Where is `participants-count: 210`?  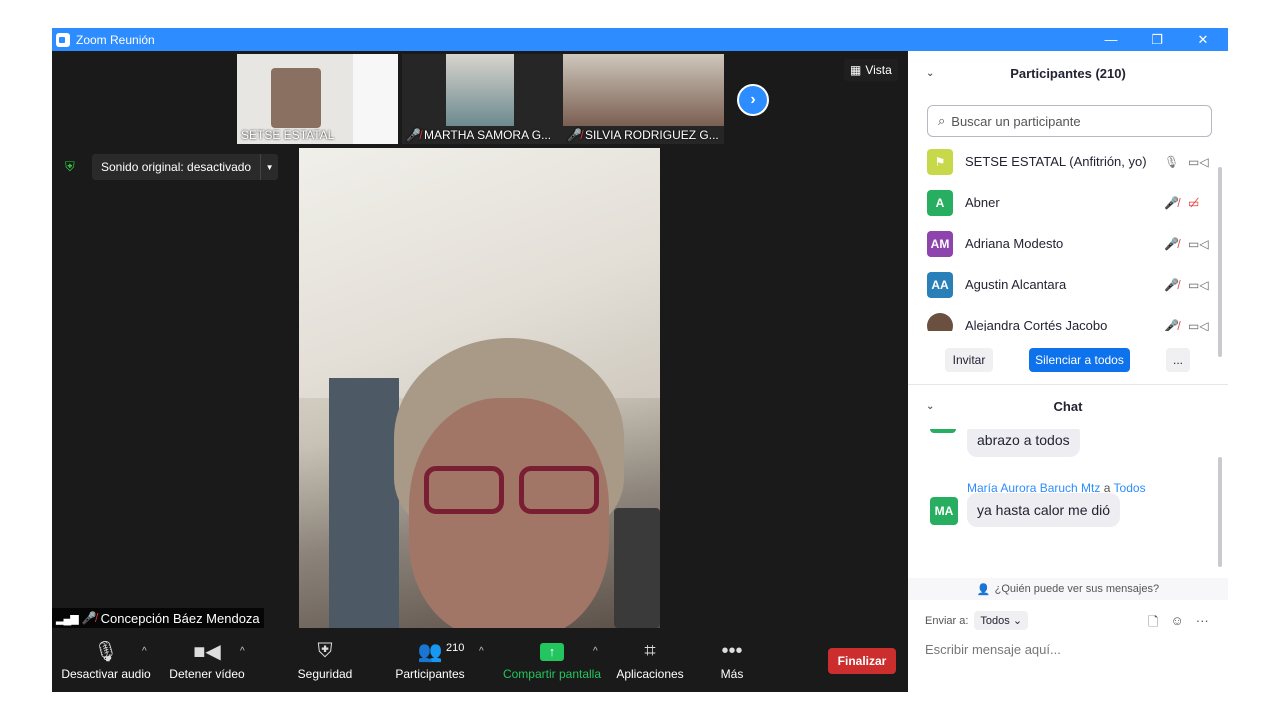 participants-count: 210 is located at coordinates (455, 648).